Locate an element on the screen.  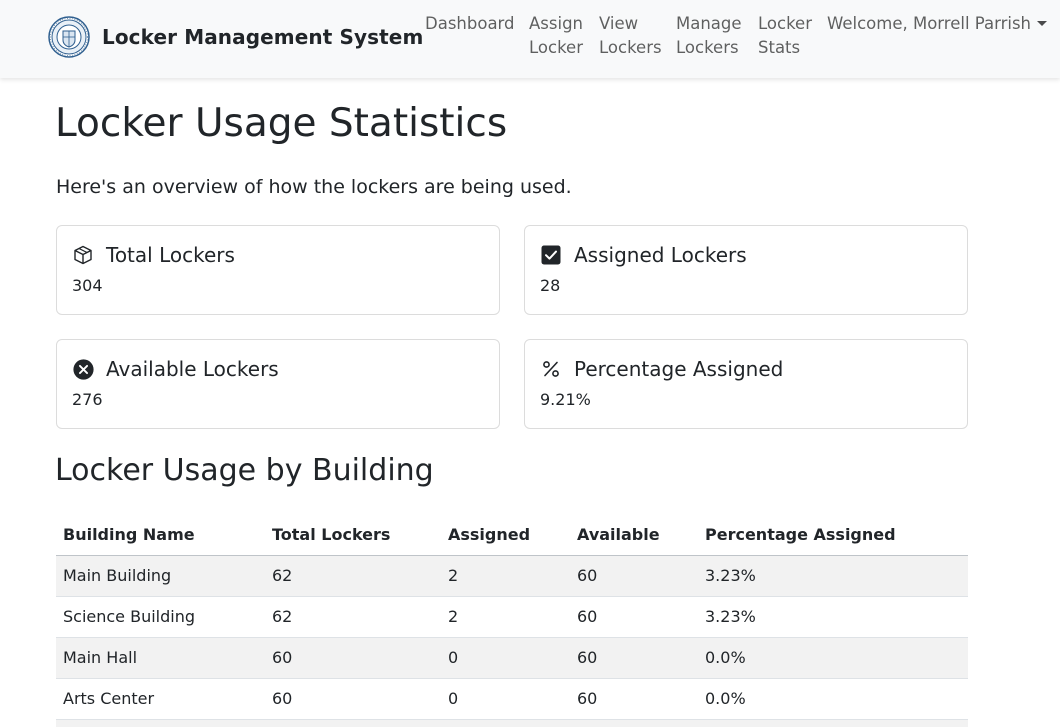
stat-card-title: Total Lockers is located at coordinates (153, 255).